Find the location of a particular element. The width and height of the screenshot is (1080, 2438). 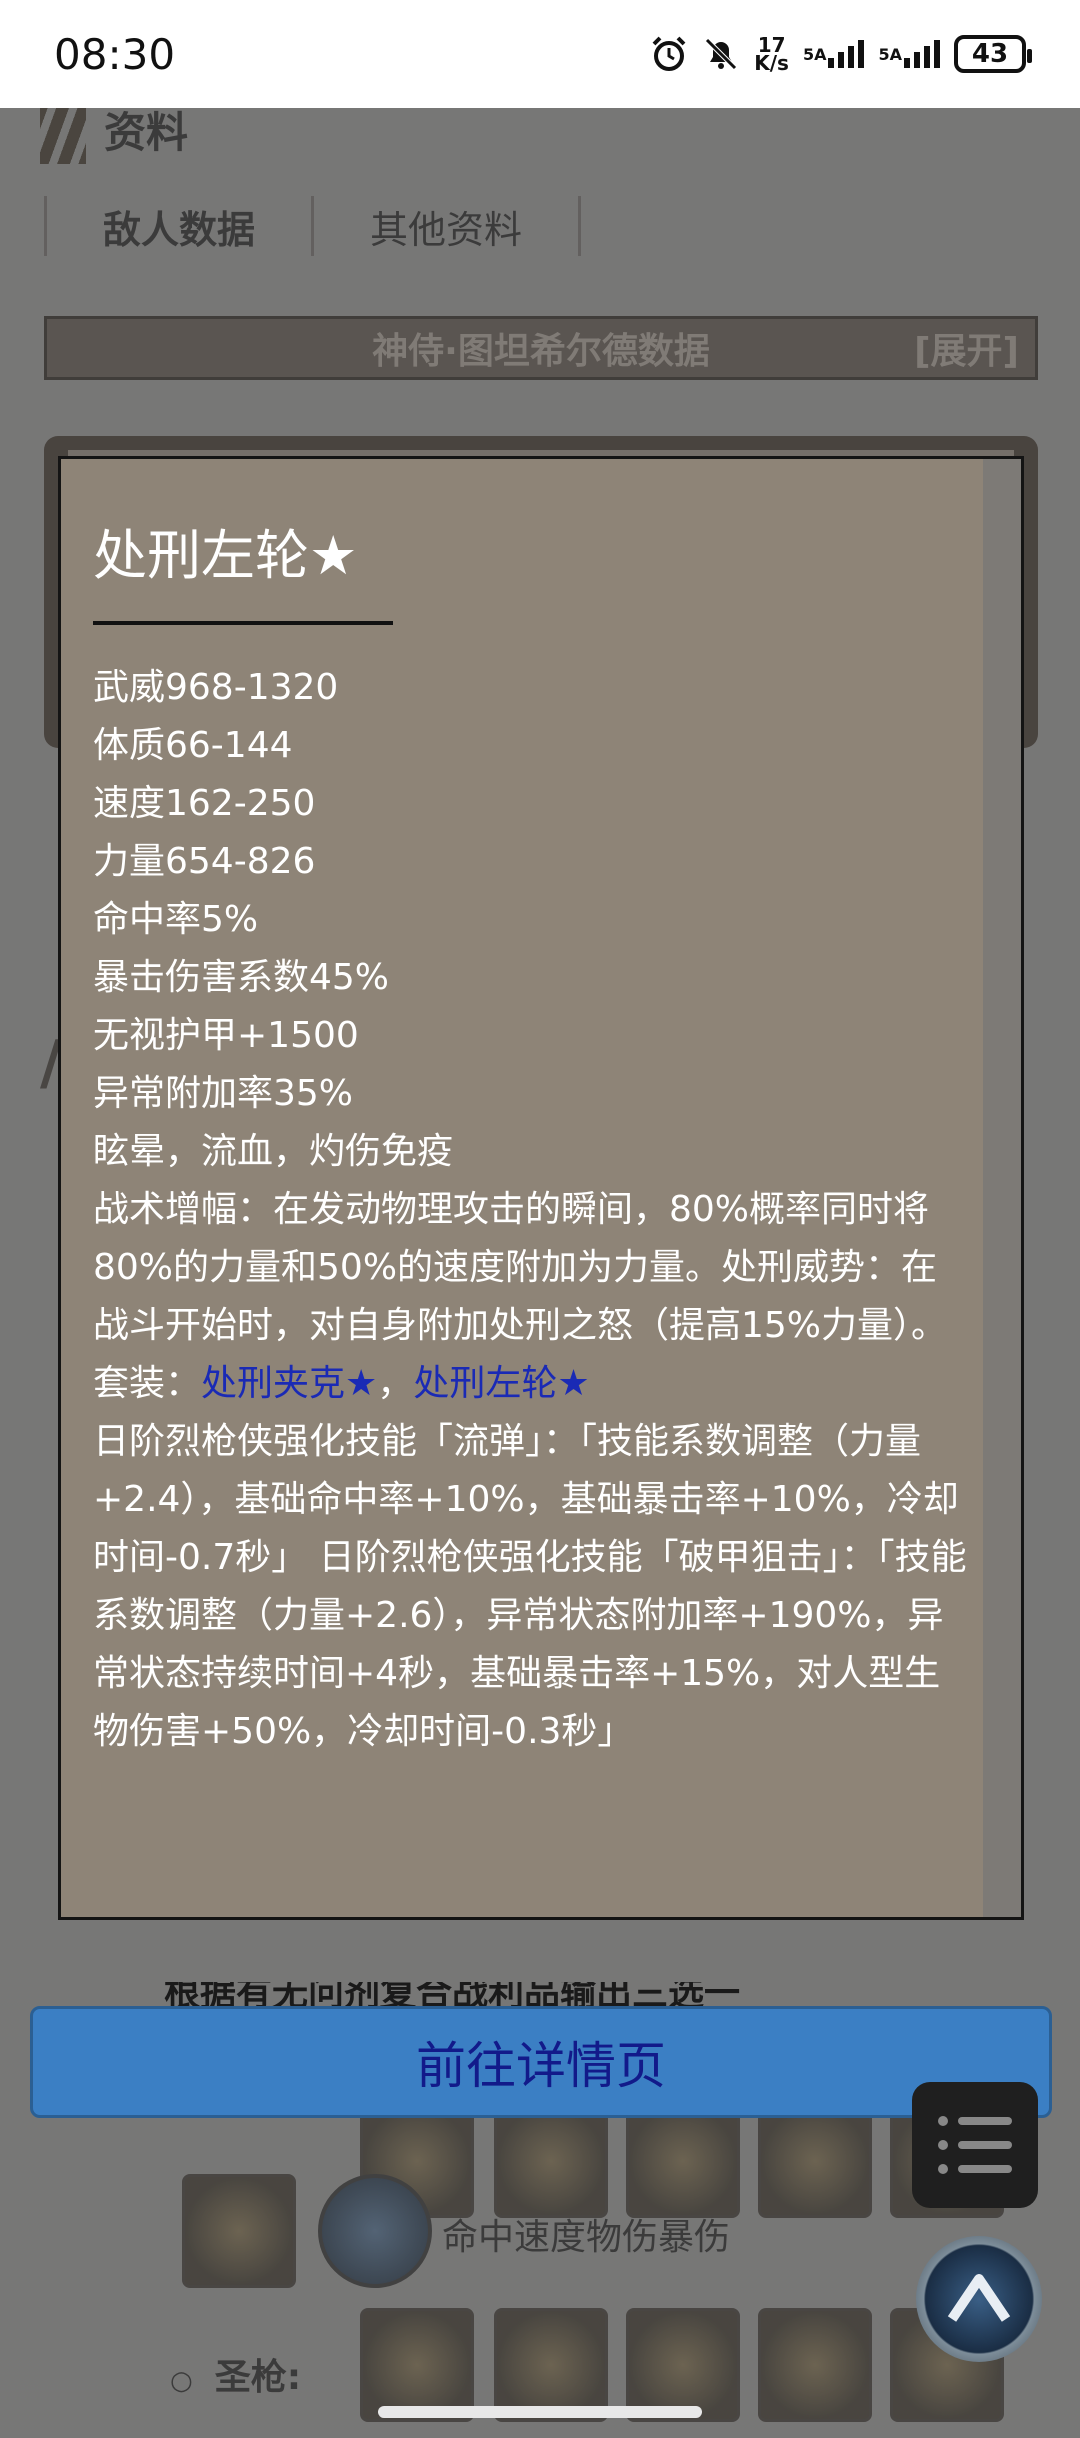

status-icons: 17 K/s 5A 5A 43 is located at coordinates (841, 54).